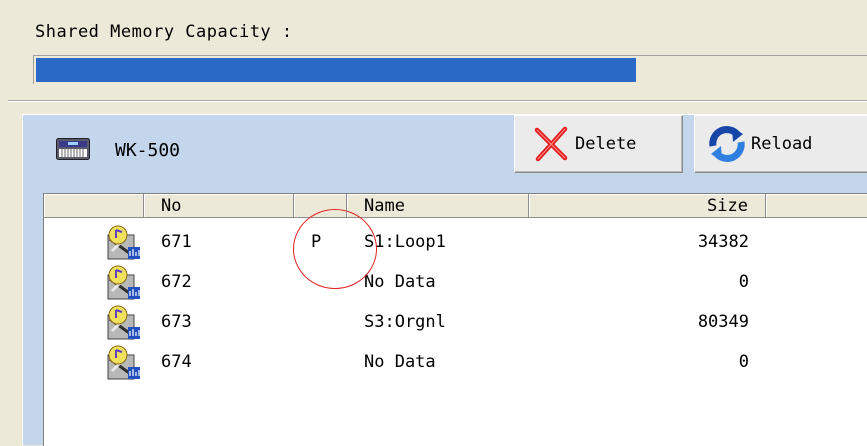  What do you see at coordinates (94, 206) in the screenshot?
I see `column-header-icon` at bounding box center [94, 206].